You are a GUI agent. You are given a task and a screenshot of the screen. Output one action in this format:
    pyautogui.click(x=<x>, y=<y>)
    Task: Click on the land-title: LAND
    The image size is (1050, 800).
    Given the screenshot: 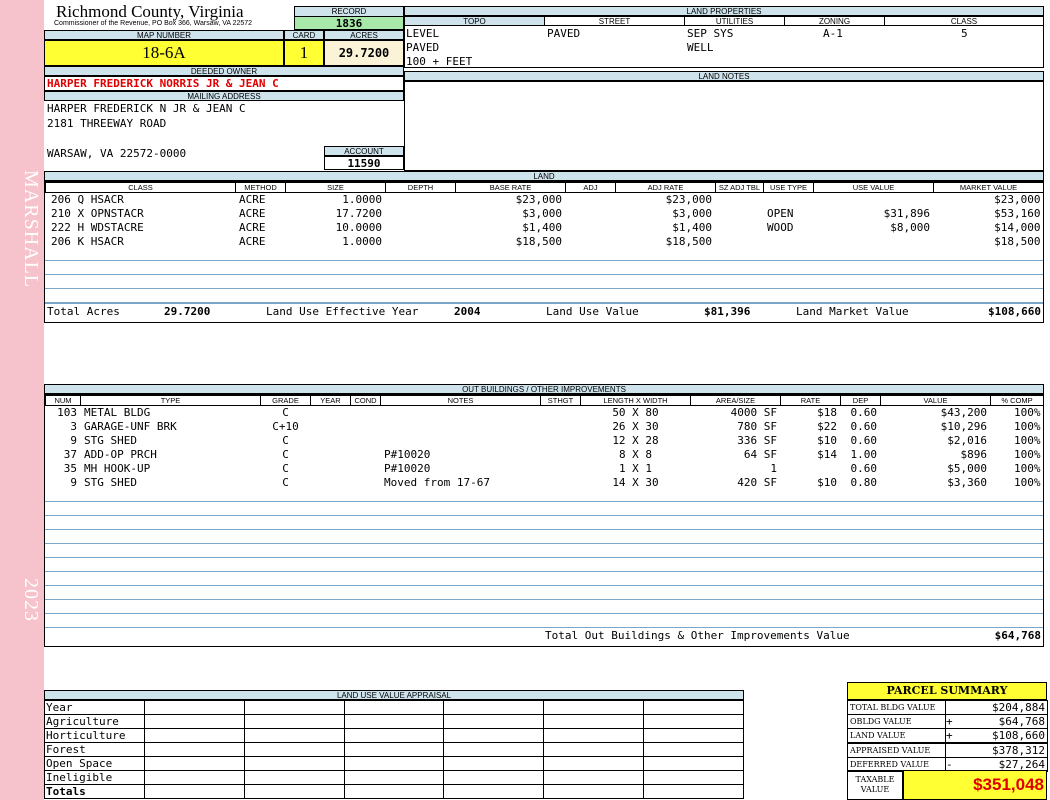 What is the action you would take?
    pyautogui.click(x=544, y=176)
    